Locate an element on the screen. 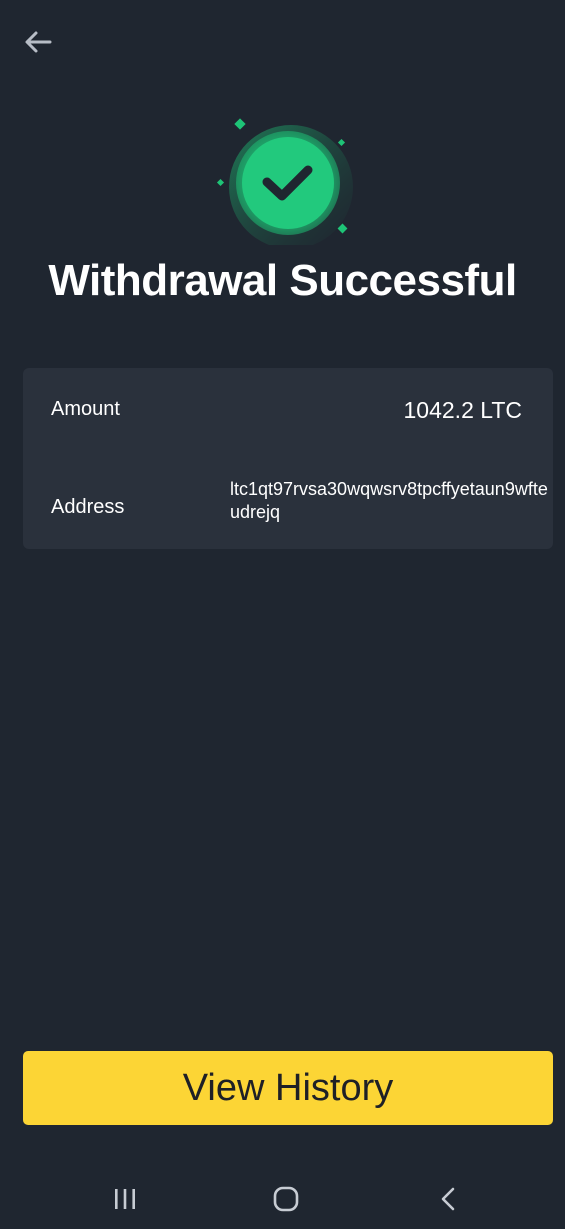 Image resolution: width=565 pixels, height=1229 pixels. back-button is located at coordinates (38, 42).